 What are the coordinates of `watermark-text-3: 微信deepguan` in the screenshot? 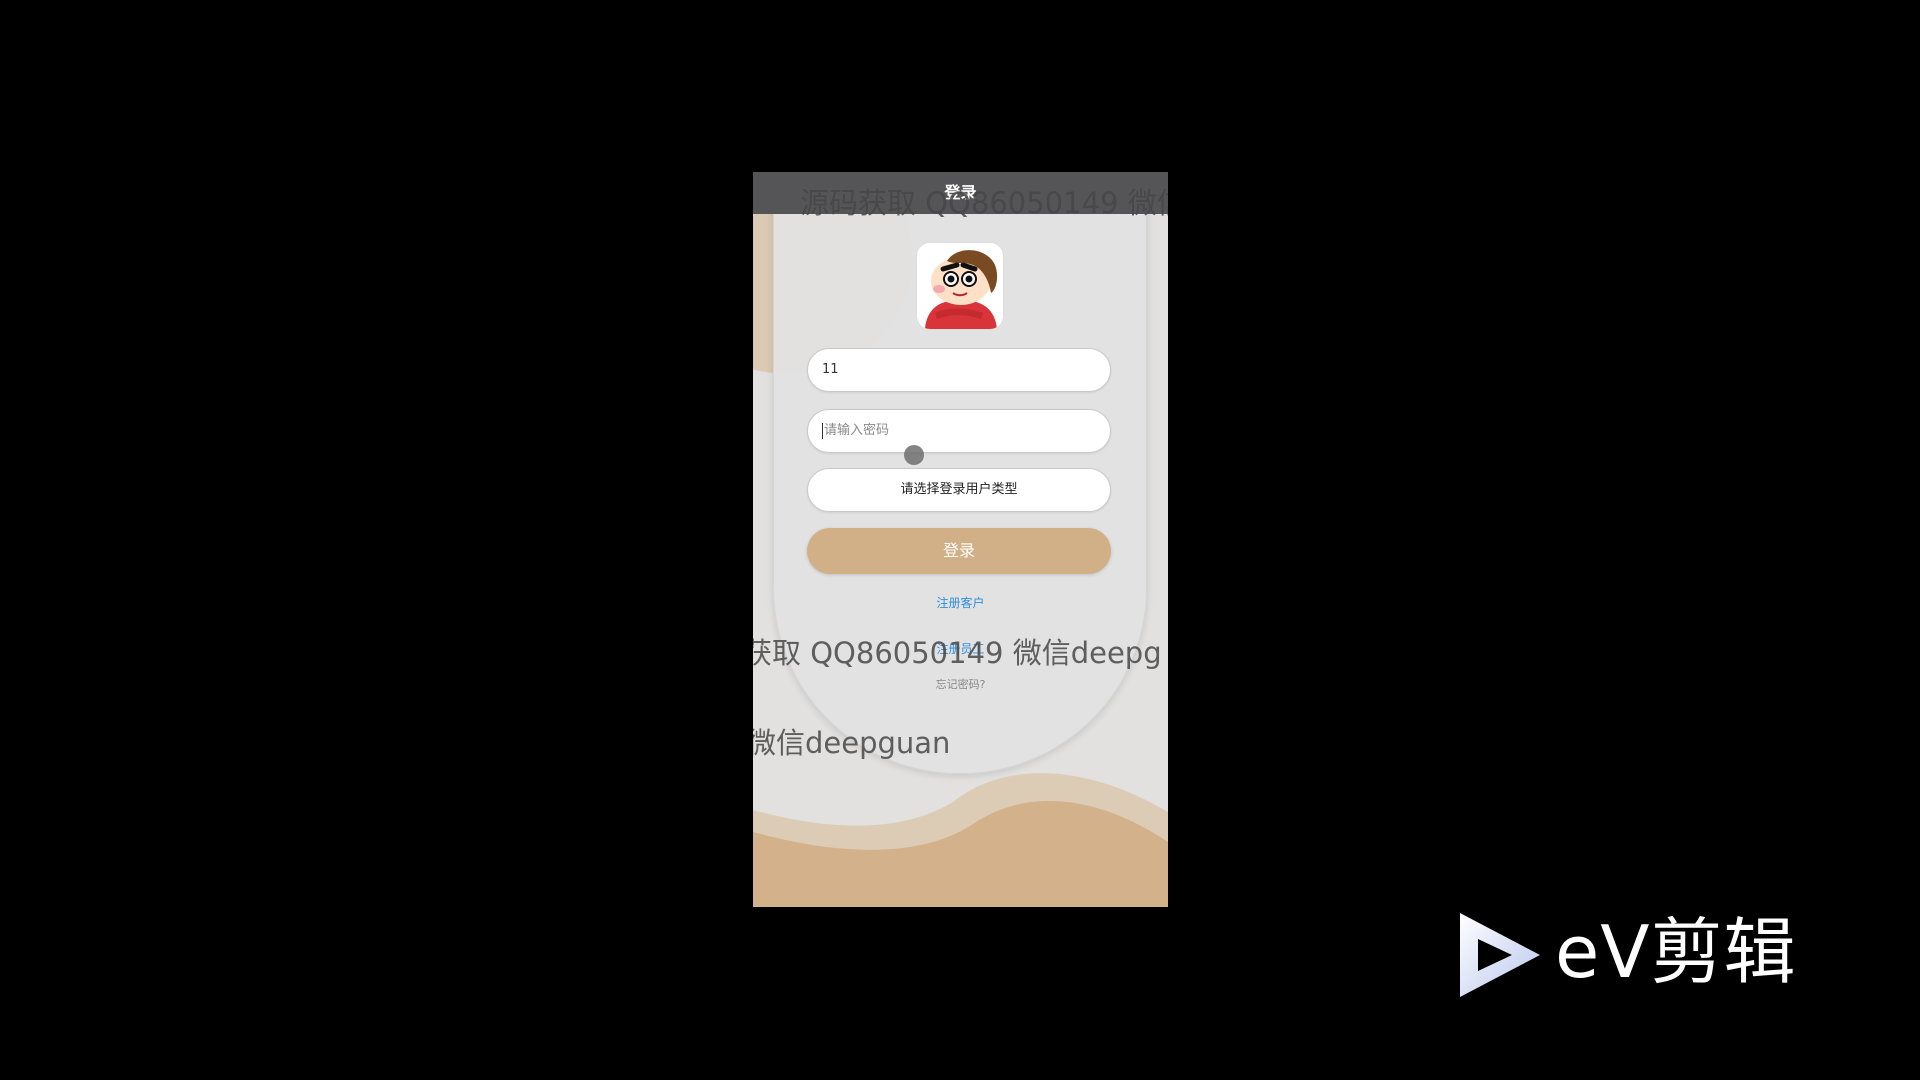 It's located at (852, 743).